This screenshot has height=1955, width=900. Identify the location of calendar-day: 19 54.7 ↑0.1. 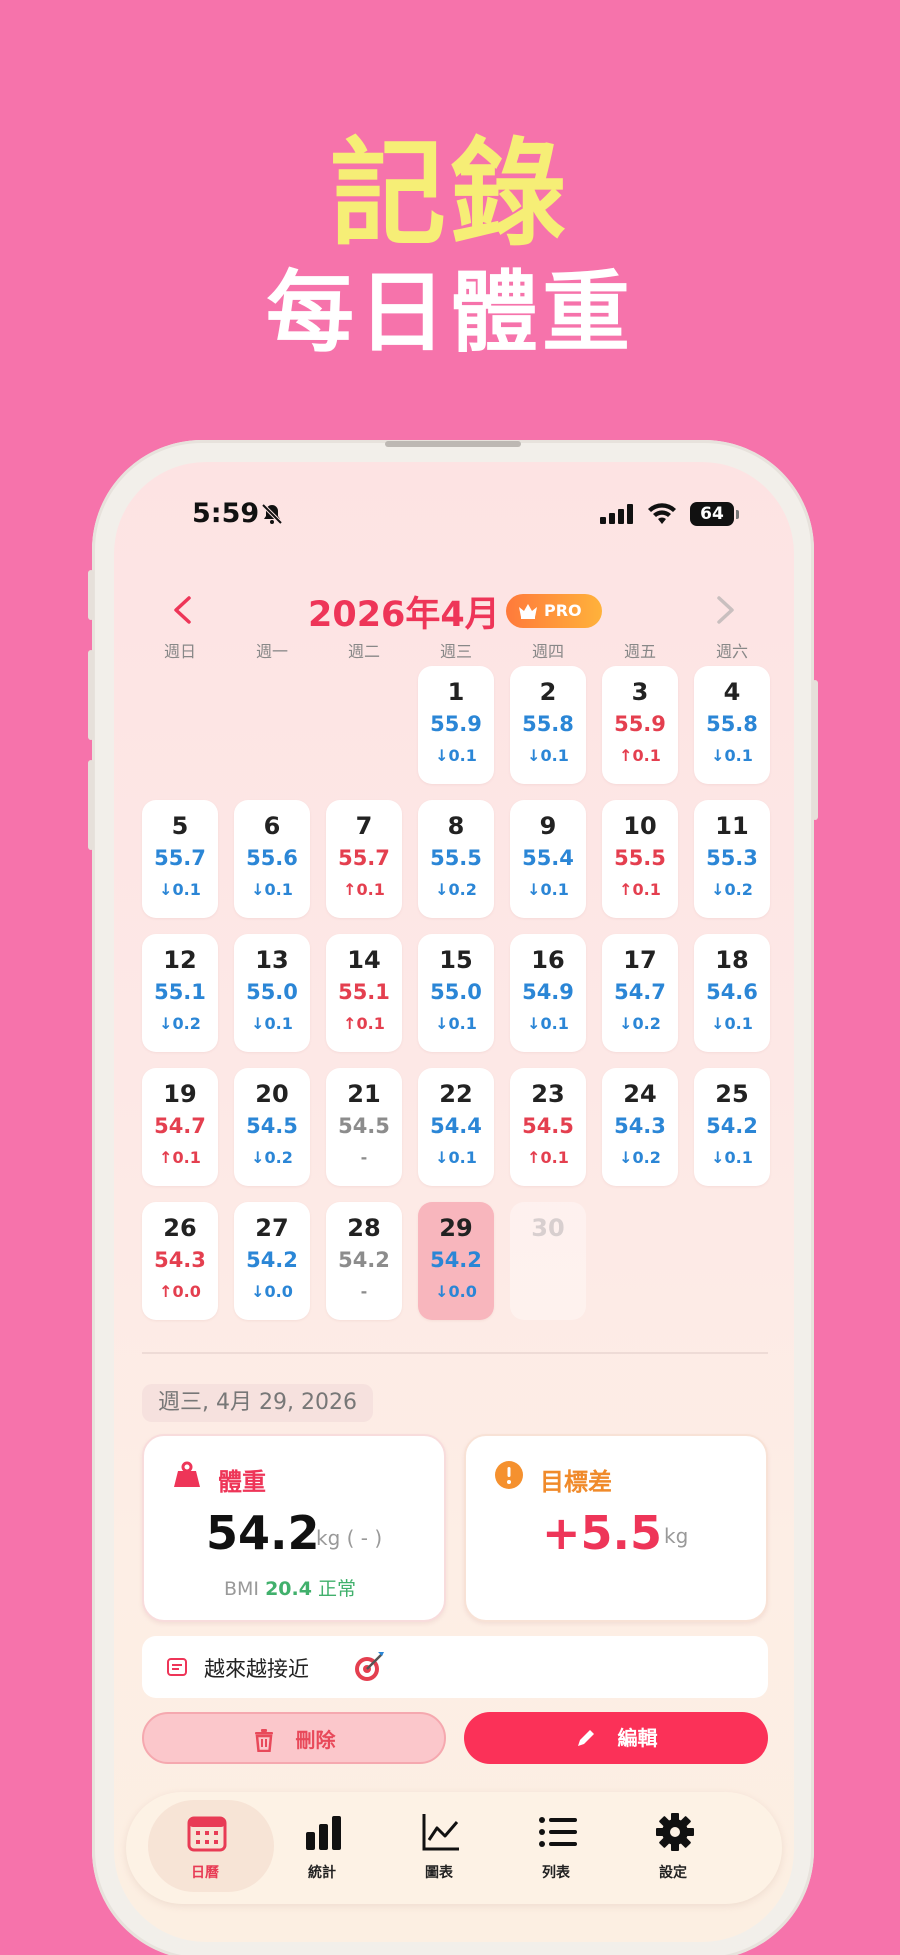
(180, 1127).